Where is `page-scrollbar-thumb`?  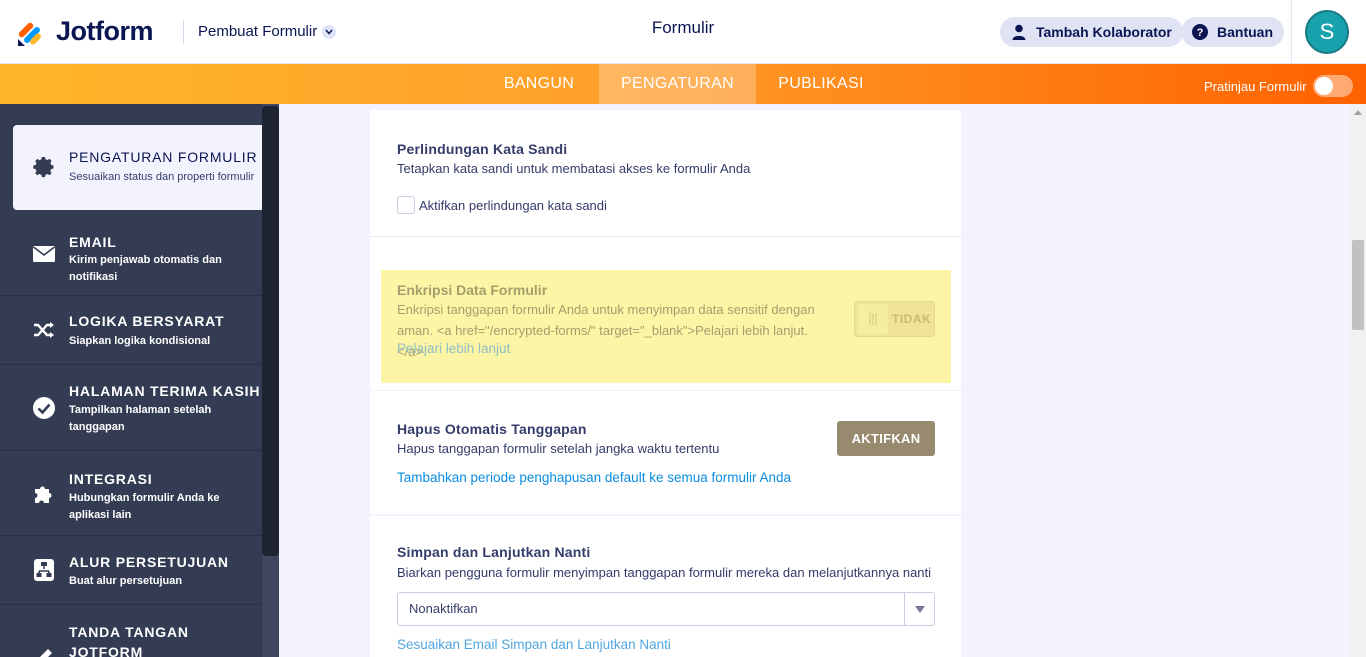
page-scrollbar-thumb is located at coordinates (1358, 285).